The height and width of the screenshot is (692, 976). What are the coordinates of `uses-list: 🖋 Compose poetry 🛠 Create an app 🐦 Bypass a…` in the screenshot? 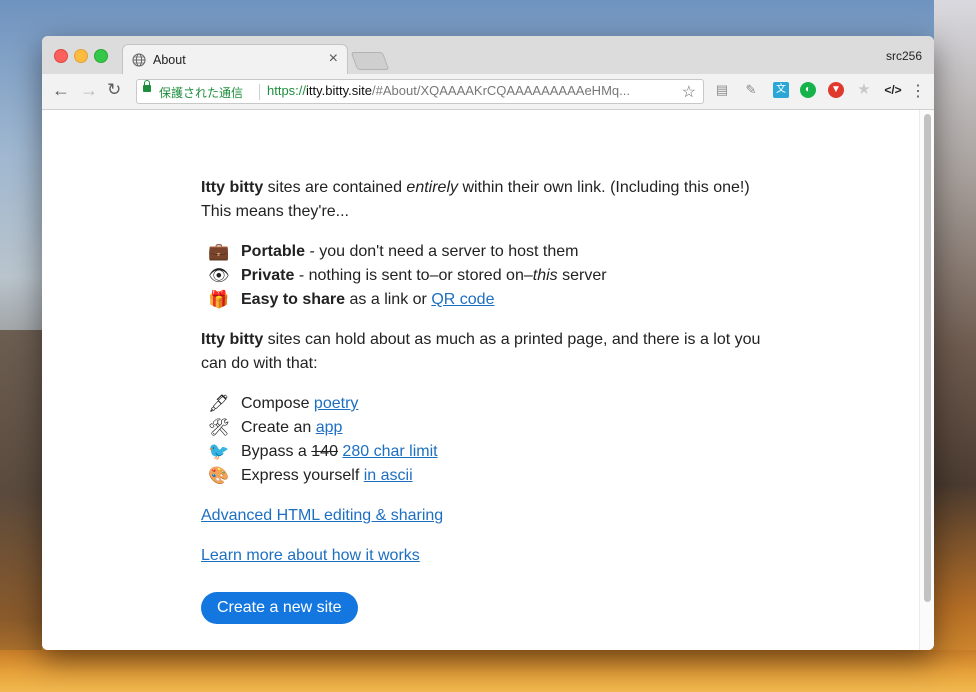 It's located at (481, 440).